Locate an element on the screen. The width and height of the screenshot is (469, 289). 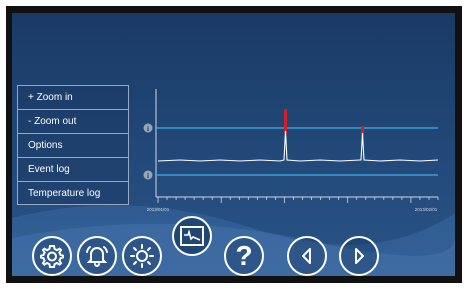
graph-view-button is located at coordinates (192, 236).